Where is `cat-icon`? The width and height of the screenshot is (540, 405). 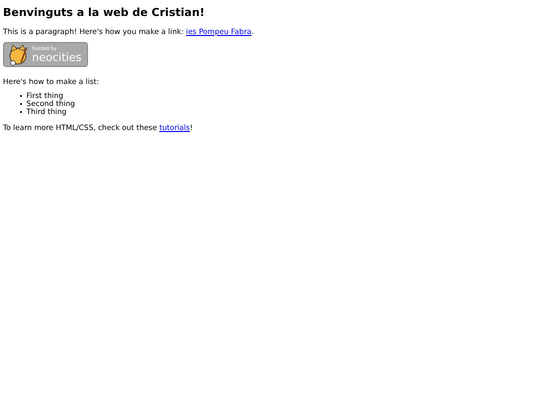 cat-icon is located at coordinates (18, 55).